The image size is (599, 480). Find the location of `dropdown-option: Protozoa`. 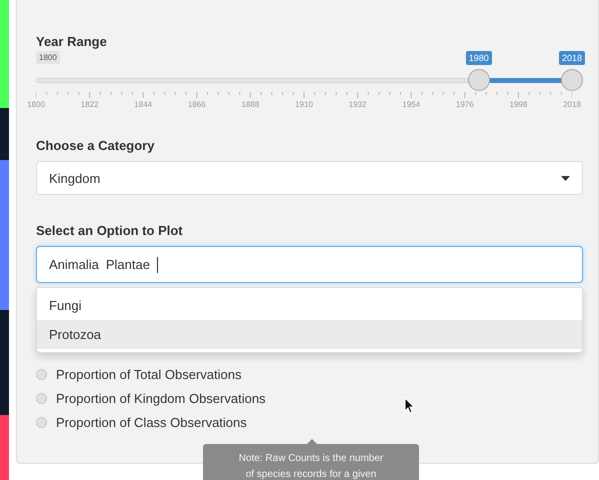

dropdown-option: Protozoa is located at coordinates (309, 334).